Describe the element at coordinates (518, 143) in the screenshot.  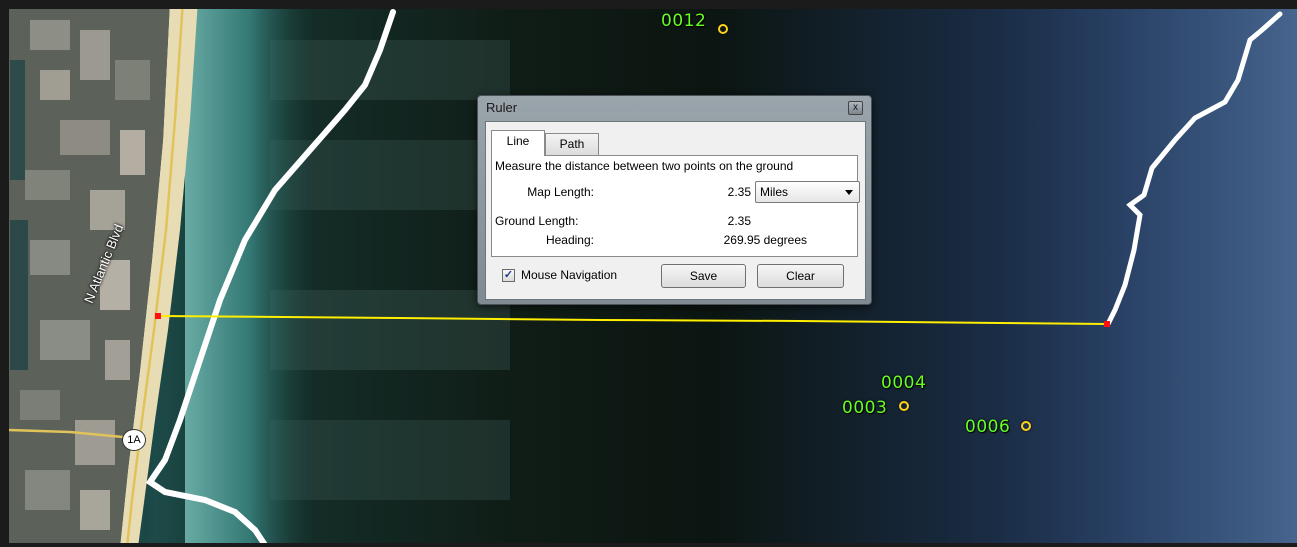
I see `tab-line: Line` at that location.